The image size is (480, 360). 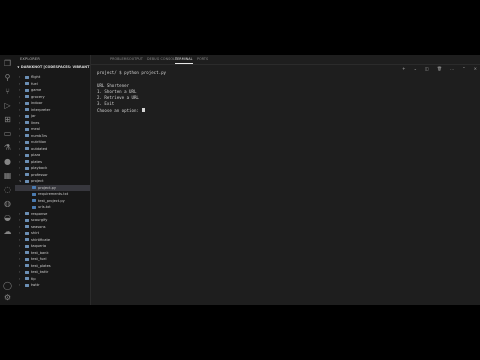 I want to click on plus-icon: +, so click(x=403, y=68).